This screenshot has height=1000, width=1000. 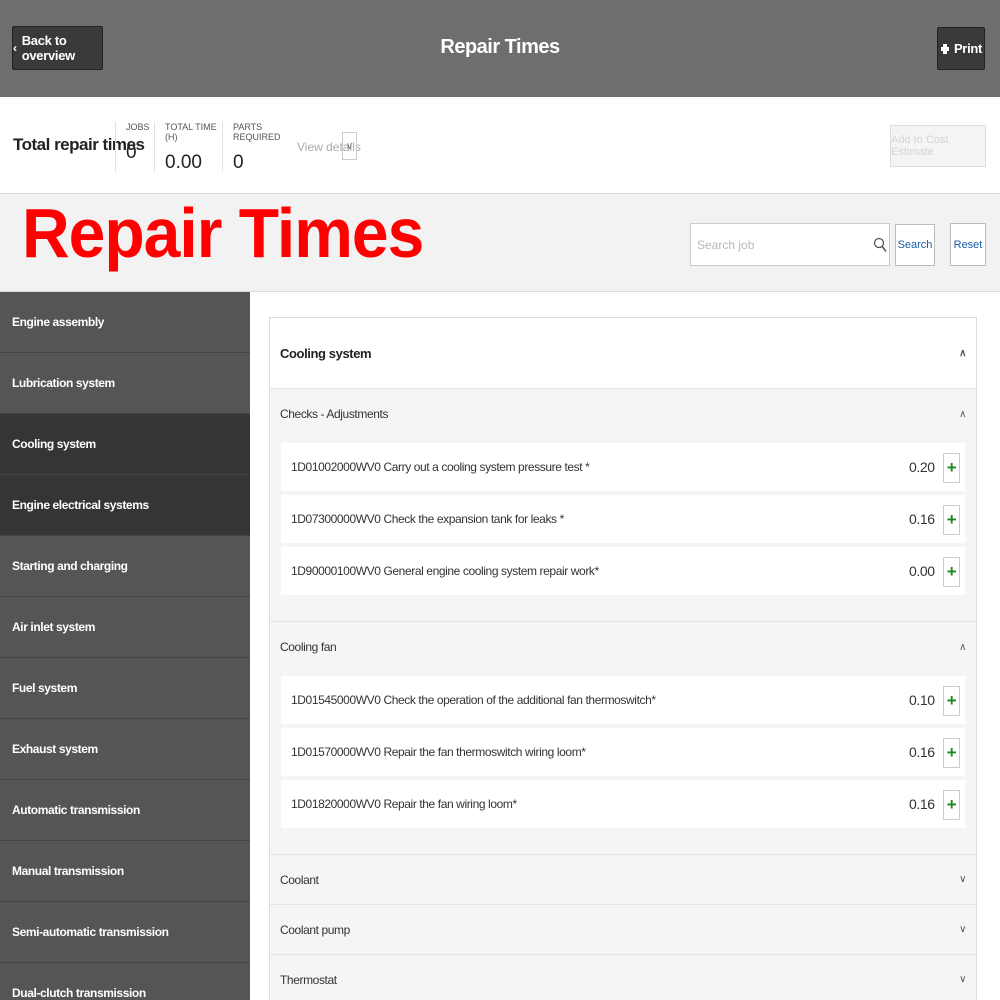 I want to click on print-button-label: Print, so click(x=968, y=48).